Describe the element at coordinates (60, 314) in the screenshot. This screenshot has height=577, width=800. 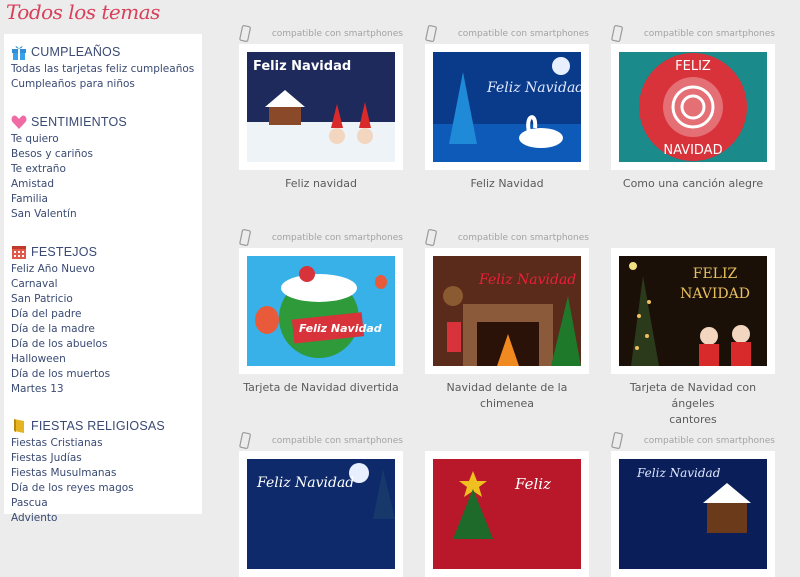
I see `sidebar-item: Día del padre` at that location.